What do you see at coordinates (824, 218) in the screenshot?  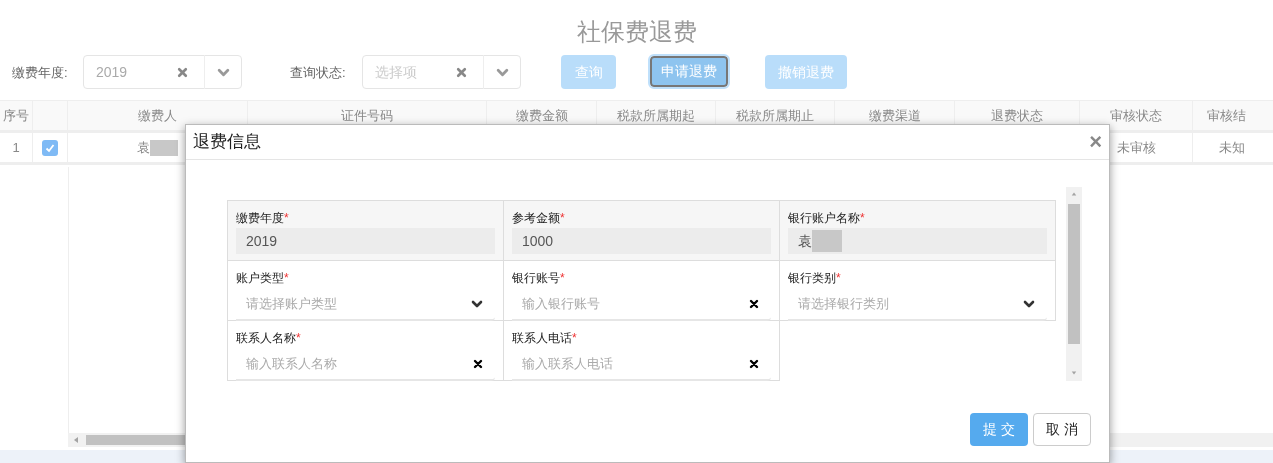 I see `field-label: 银行账户名称` at bounding box center [824, 218].